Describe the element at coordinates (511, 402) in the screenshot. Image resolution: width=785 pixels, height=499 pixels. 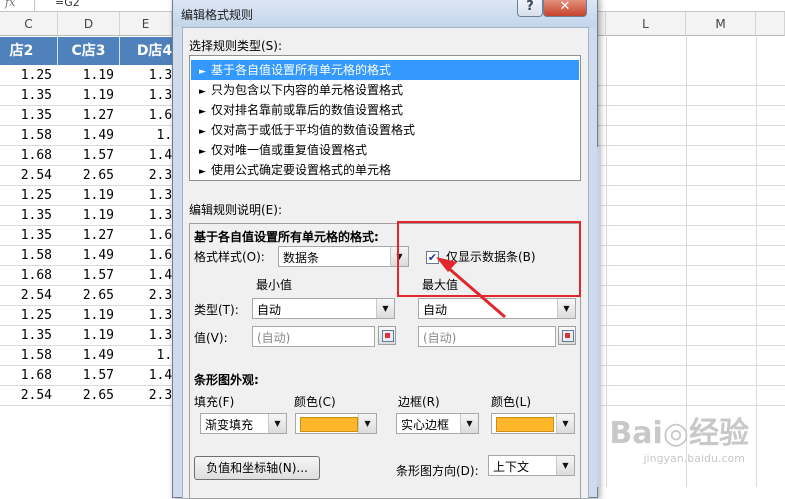
I see `border-color-label: 颜色(L)` at that location.